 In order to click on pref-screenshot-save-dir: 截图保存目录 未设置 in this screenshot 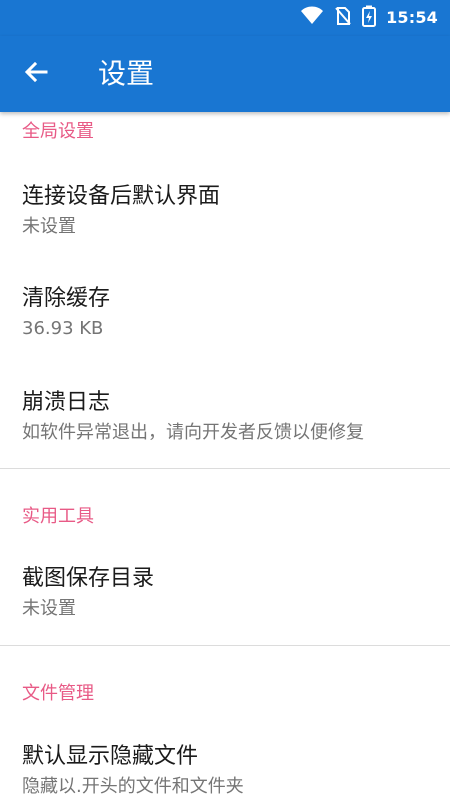, I will do `click(225, 599)`.